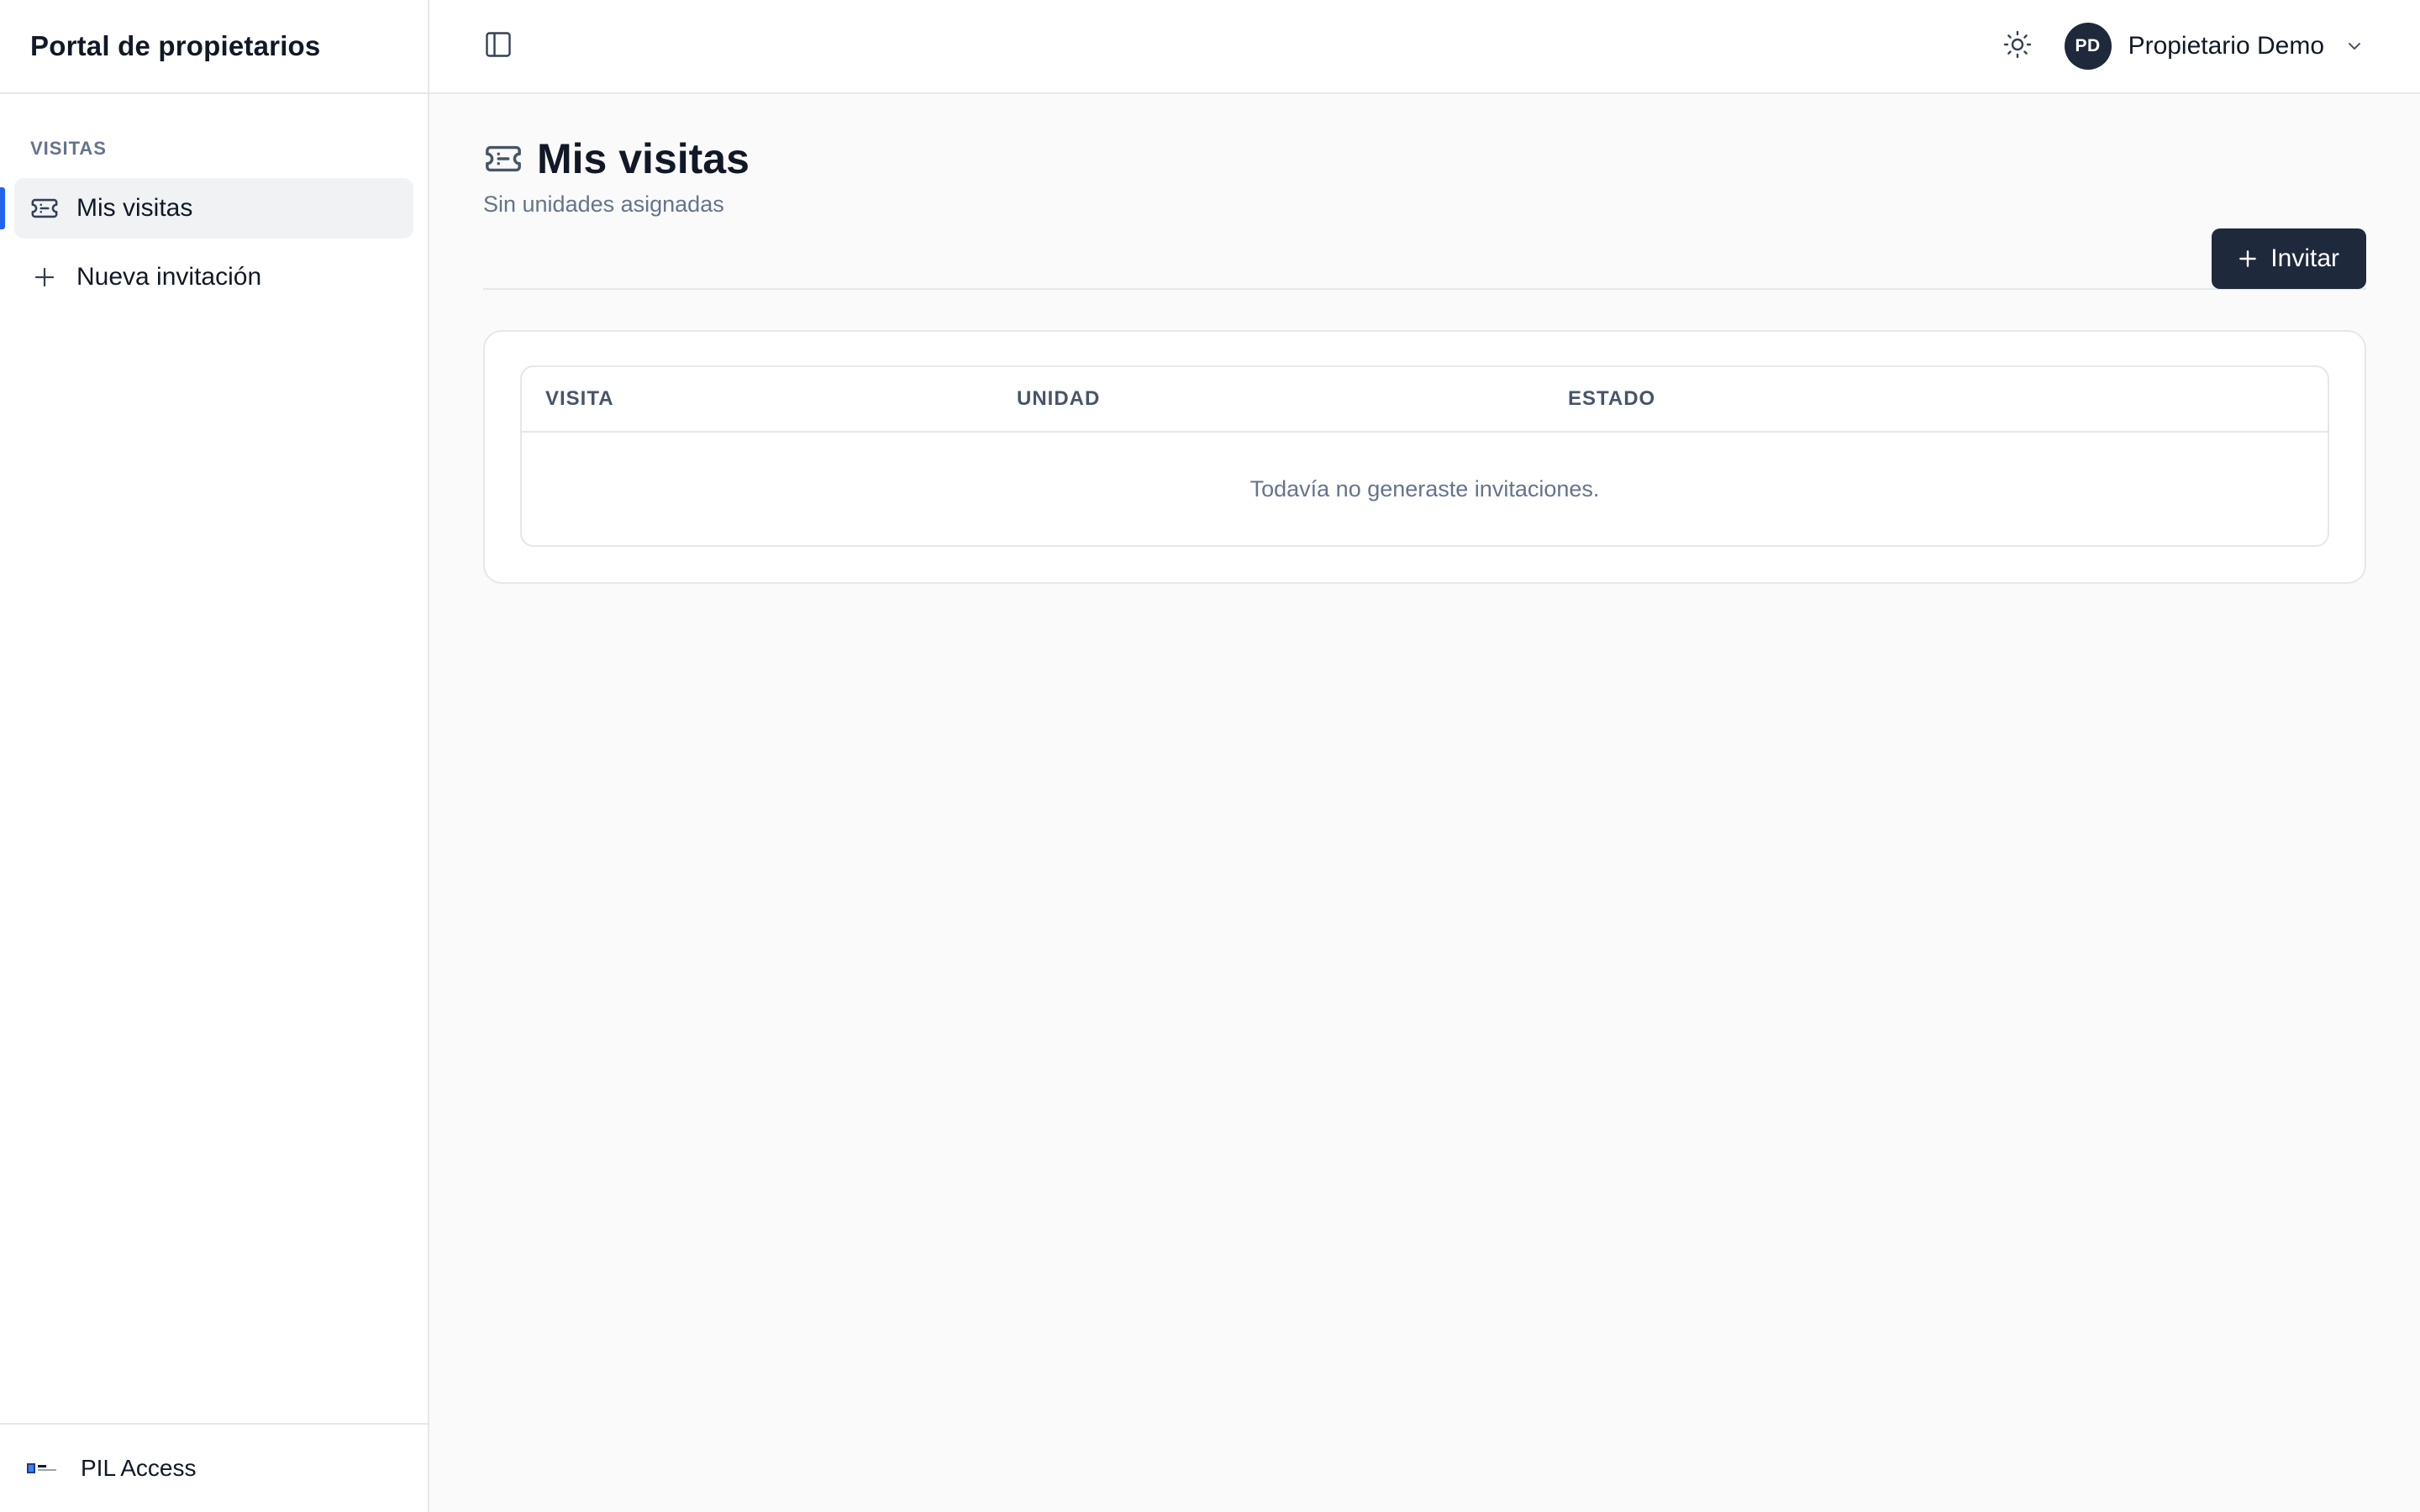 The image size is (2420, 1512). What do you see at coordinates (1424, 158) in the screenshot?
I see `title-row: Mis visitas` at bounding box center [1424, 158].